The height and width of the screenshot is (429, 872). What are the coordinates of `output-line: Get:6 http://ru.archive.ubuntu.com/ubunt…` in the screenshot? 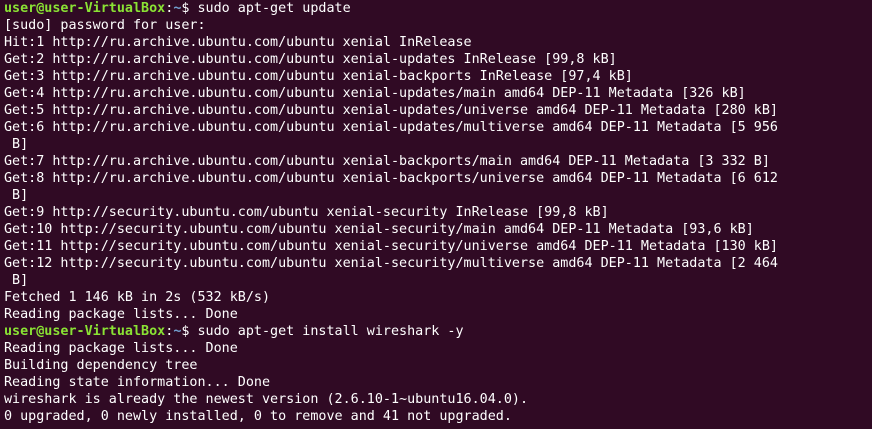 It's located at (391, 127).